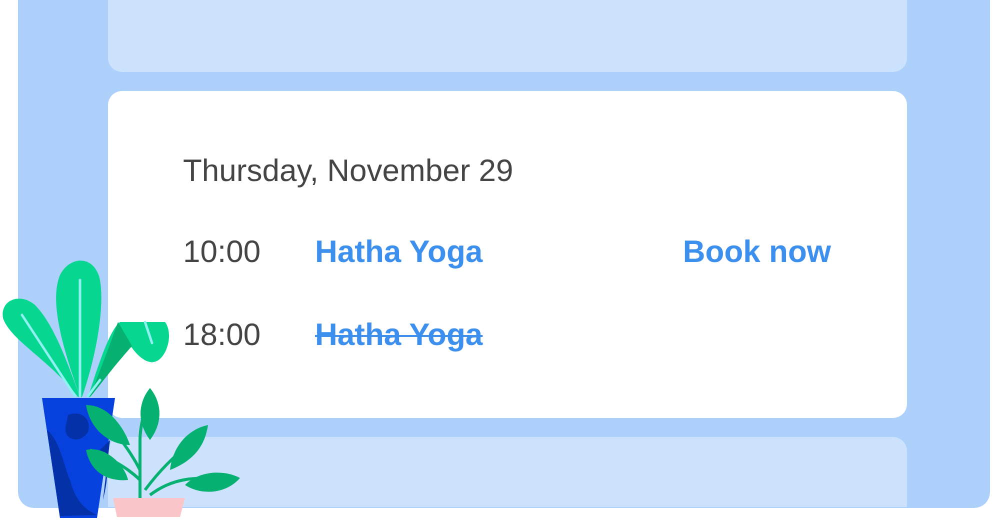 Image resolution: width=1000 pixels, height=528 pixels. I want to click on date-heading: Thursday, November 29, so click(348, 171).